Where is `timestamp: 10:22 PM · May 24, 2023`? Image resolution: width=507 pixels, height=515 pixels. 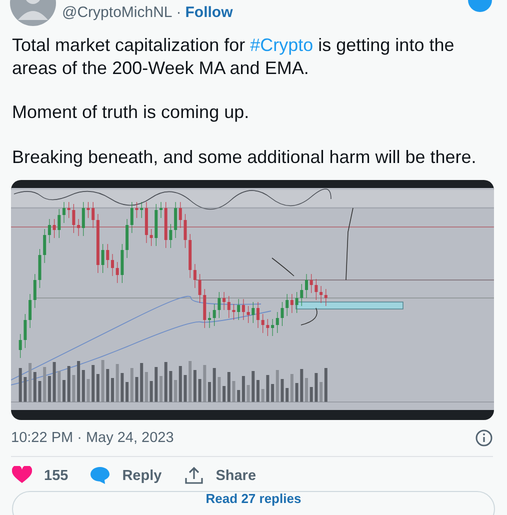
timestamp: 10:22 PM · May 24, 2023 is located at coordinates (92, 438).